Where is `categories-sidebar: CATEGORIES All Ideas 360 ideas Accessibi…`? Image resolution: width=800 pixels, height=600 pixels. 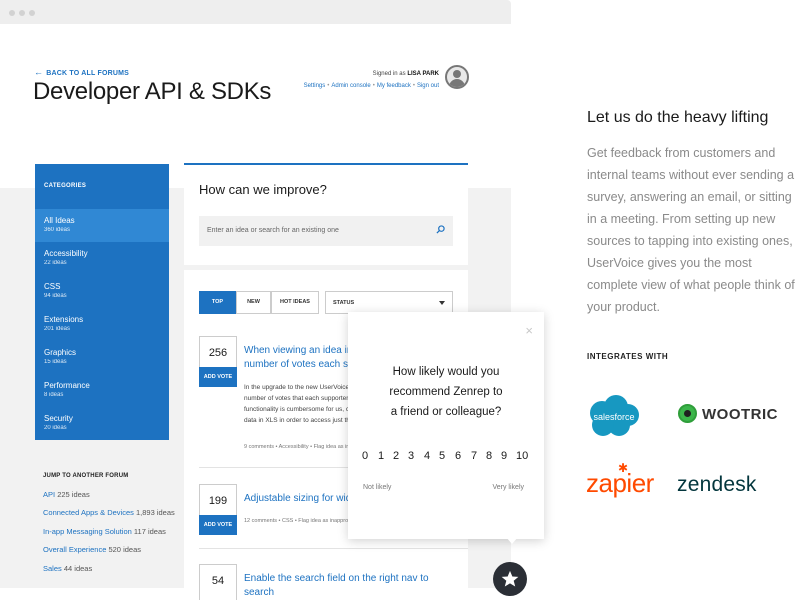
categories-sidebar: CATEGORIES All Ideas 360 ideas Accessibi… is located at coordinates (102, 302).